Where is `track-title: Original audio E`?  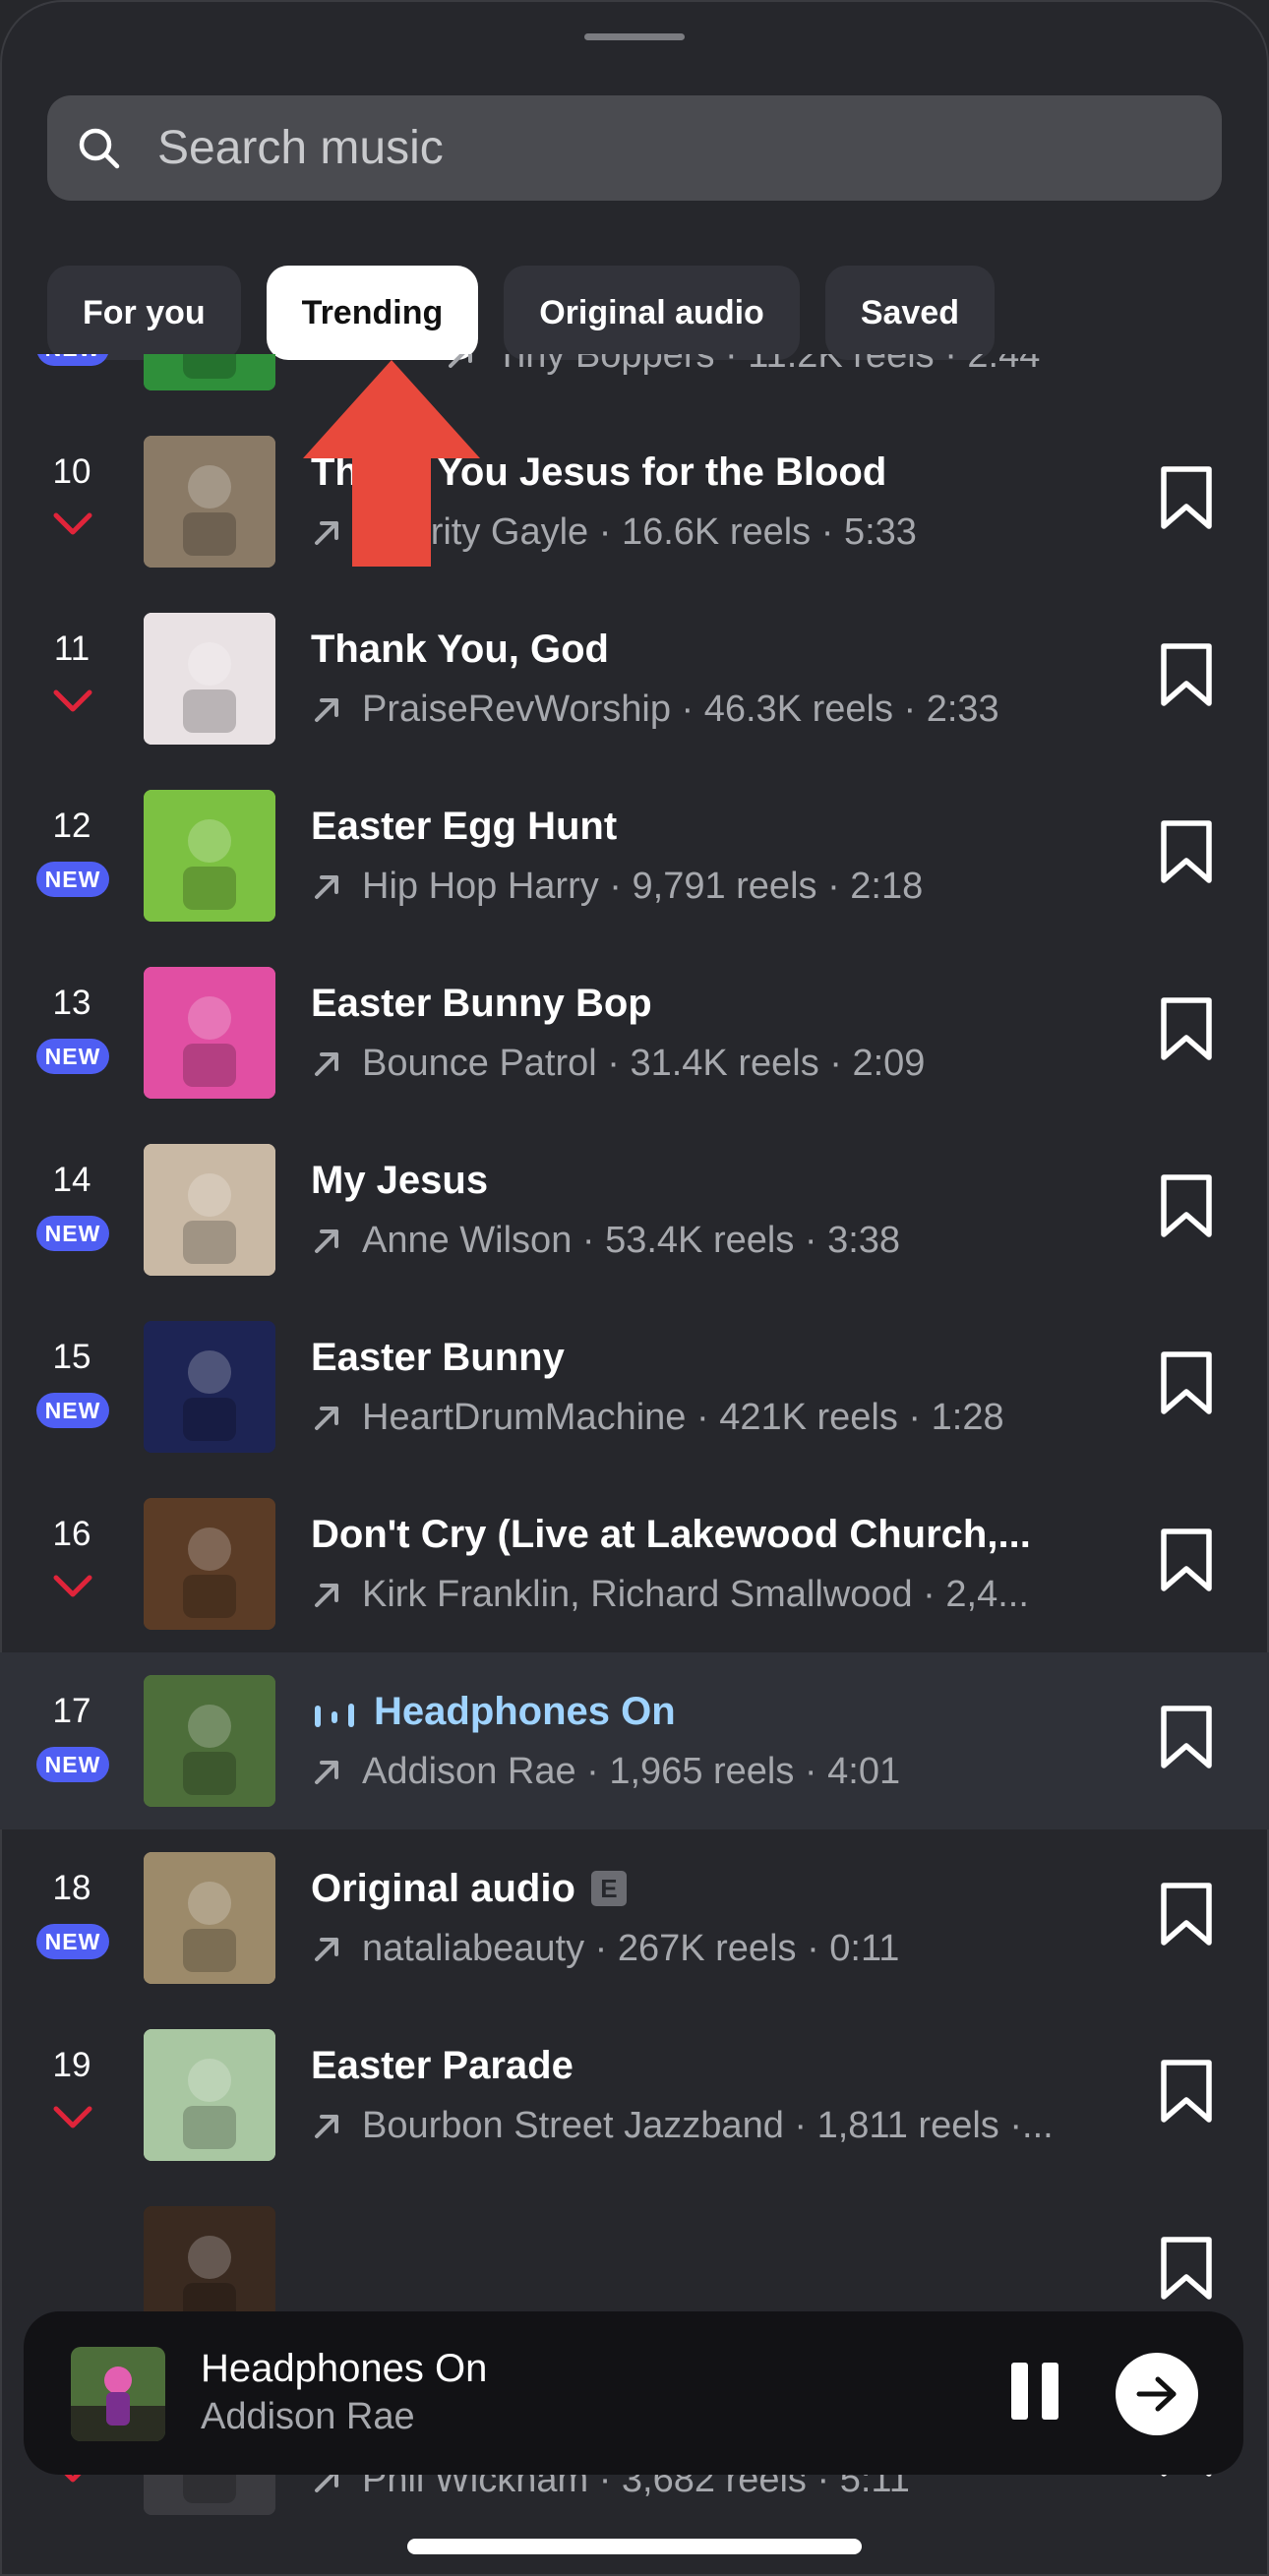
track-title: Original audio E is located at coordinates (469, 1889).